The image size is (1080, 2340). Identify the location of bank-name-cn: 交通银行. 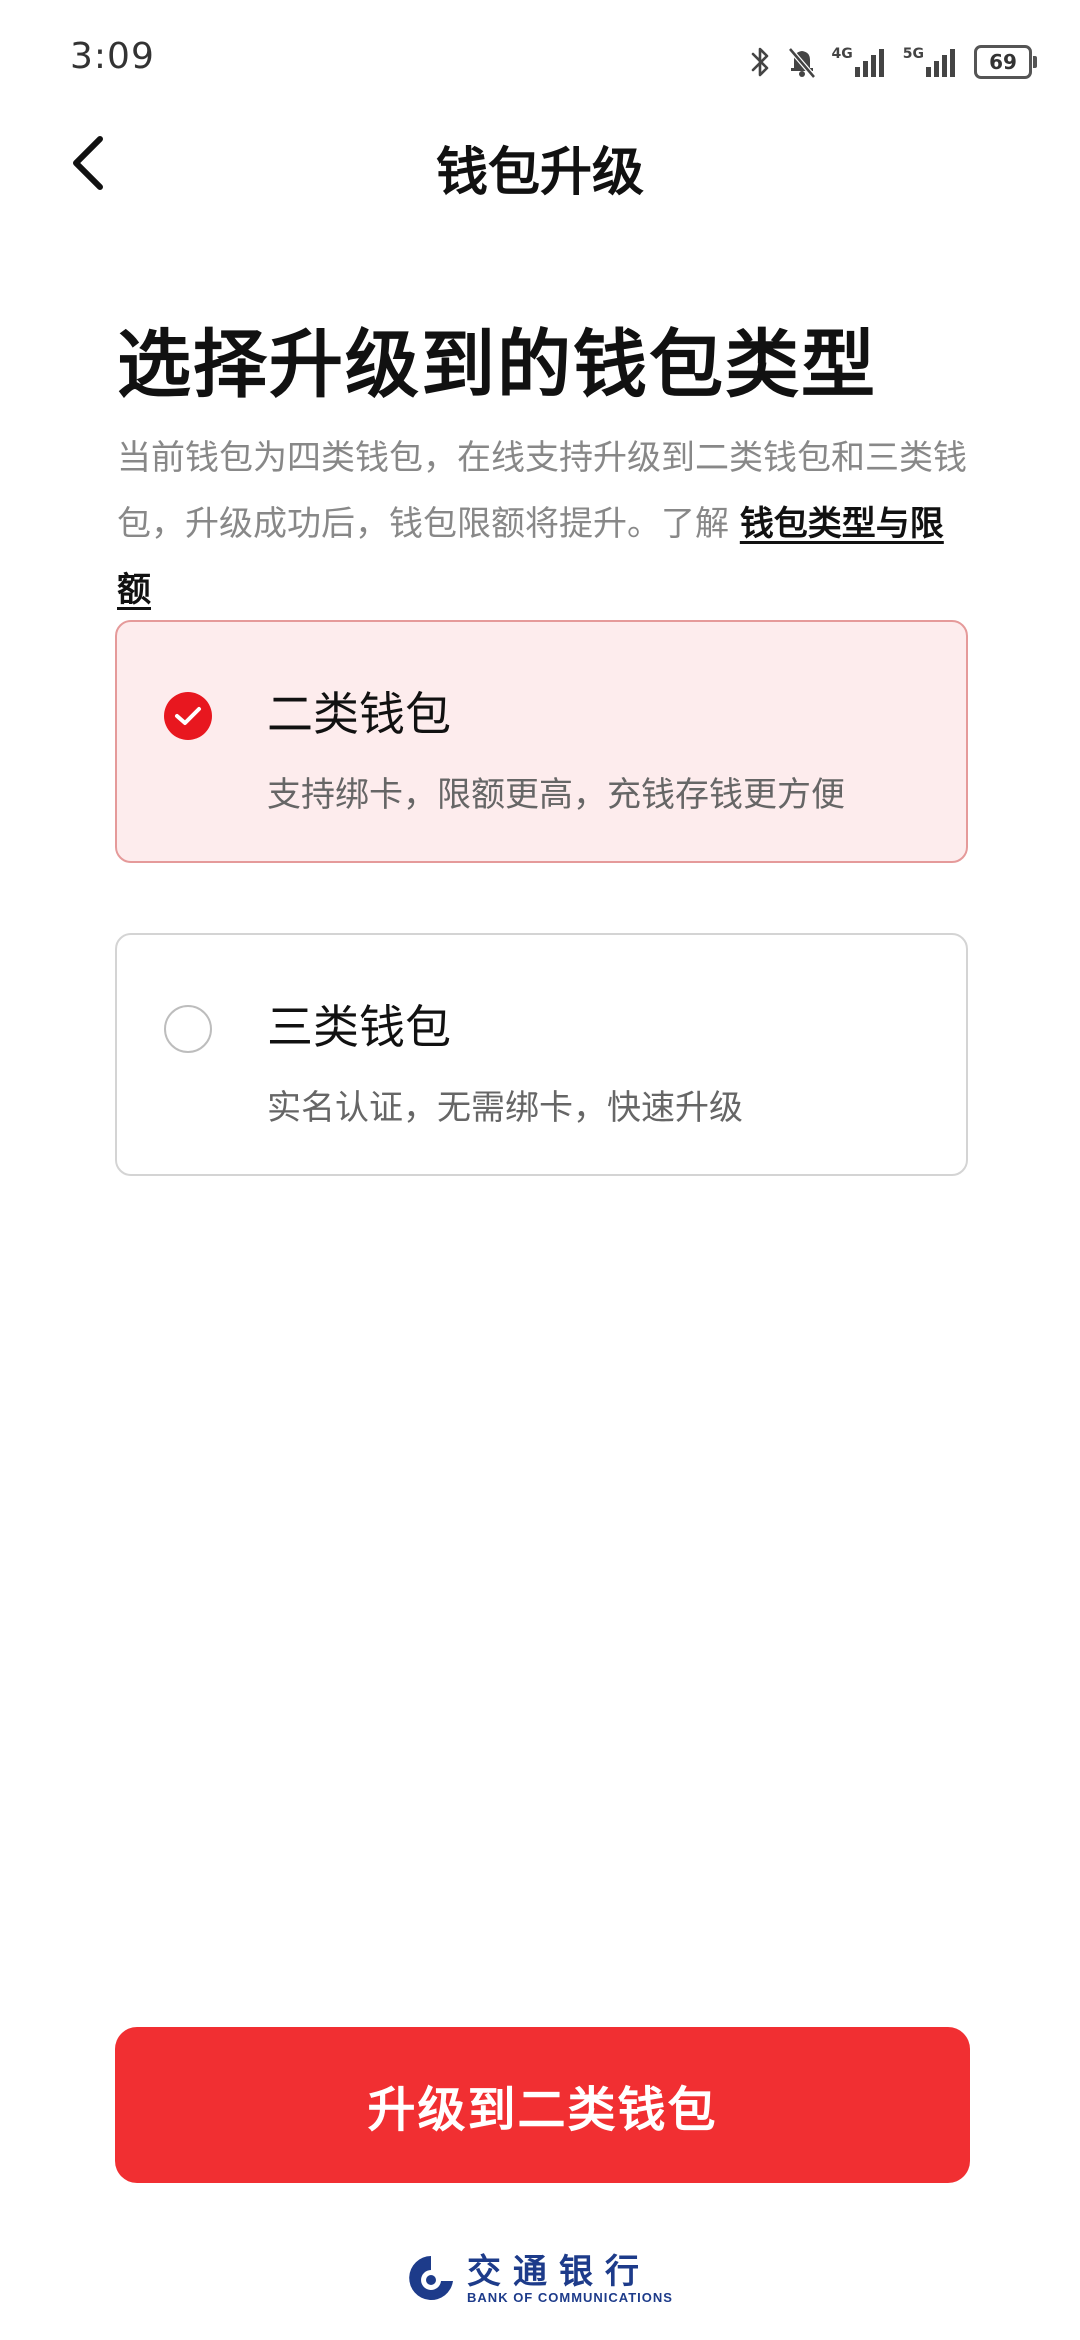
(559, 2272).